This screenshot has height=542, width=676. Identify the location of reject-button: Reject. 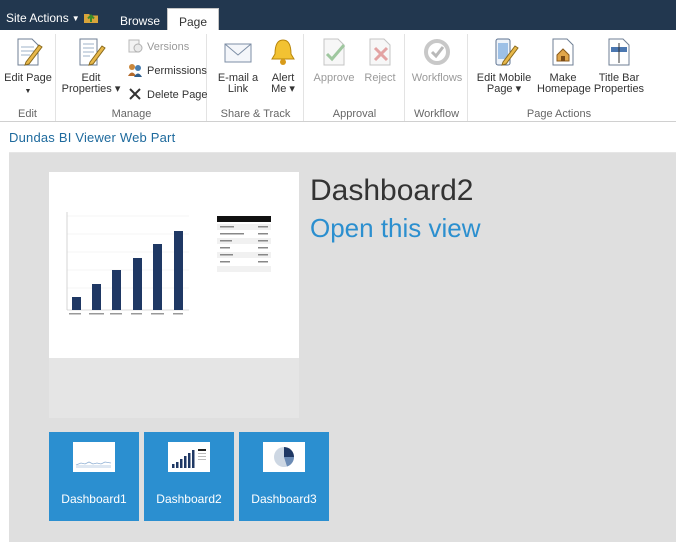
(380, 60).